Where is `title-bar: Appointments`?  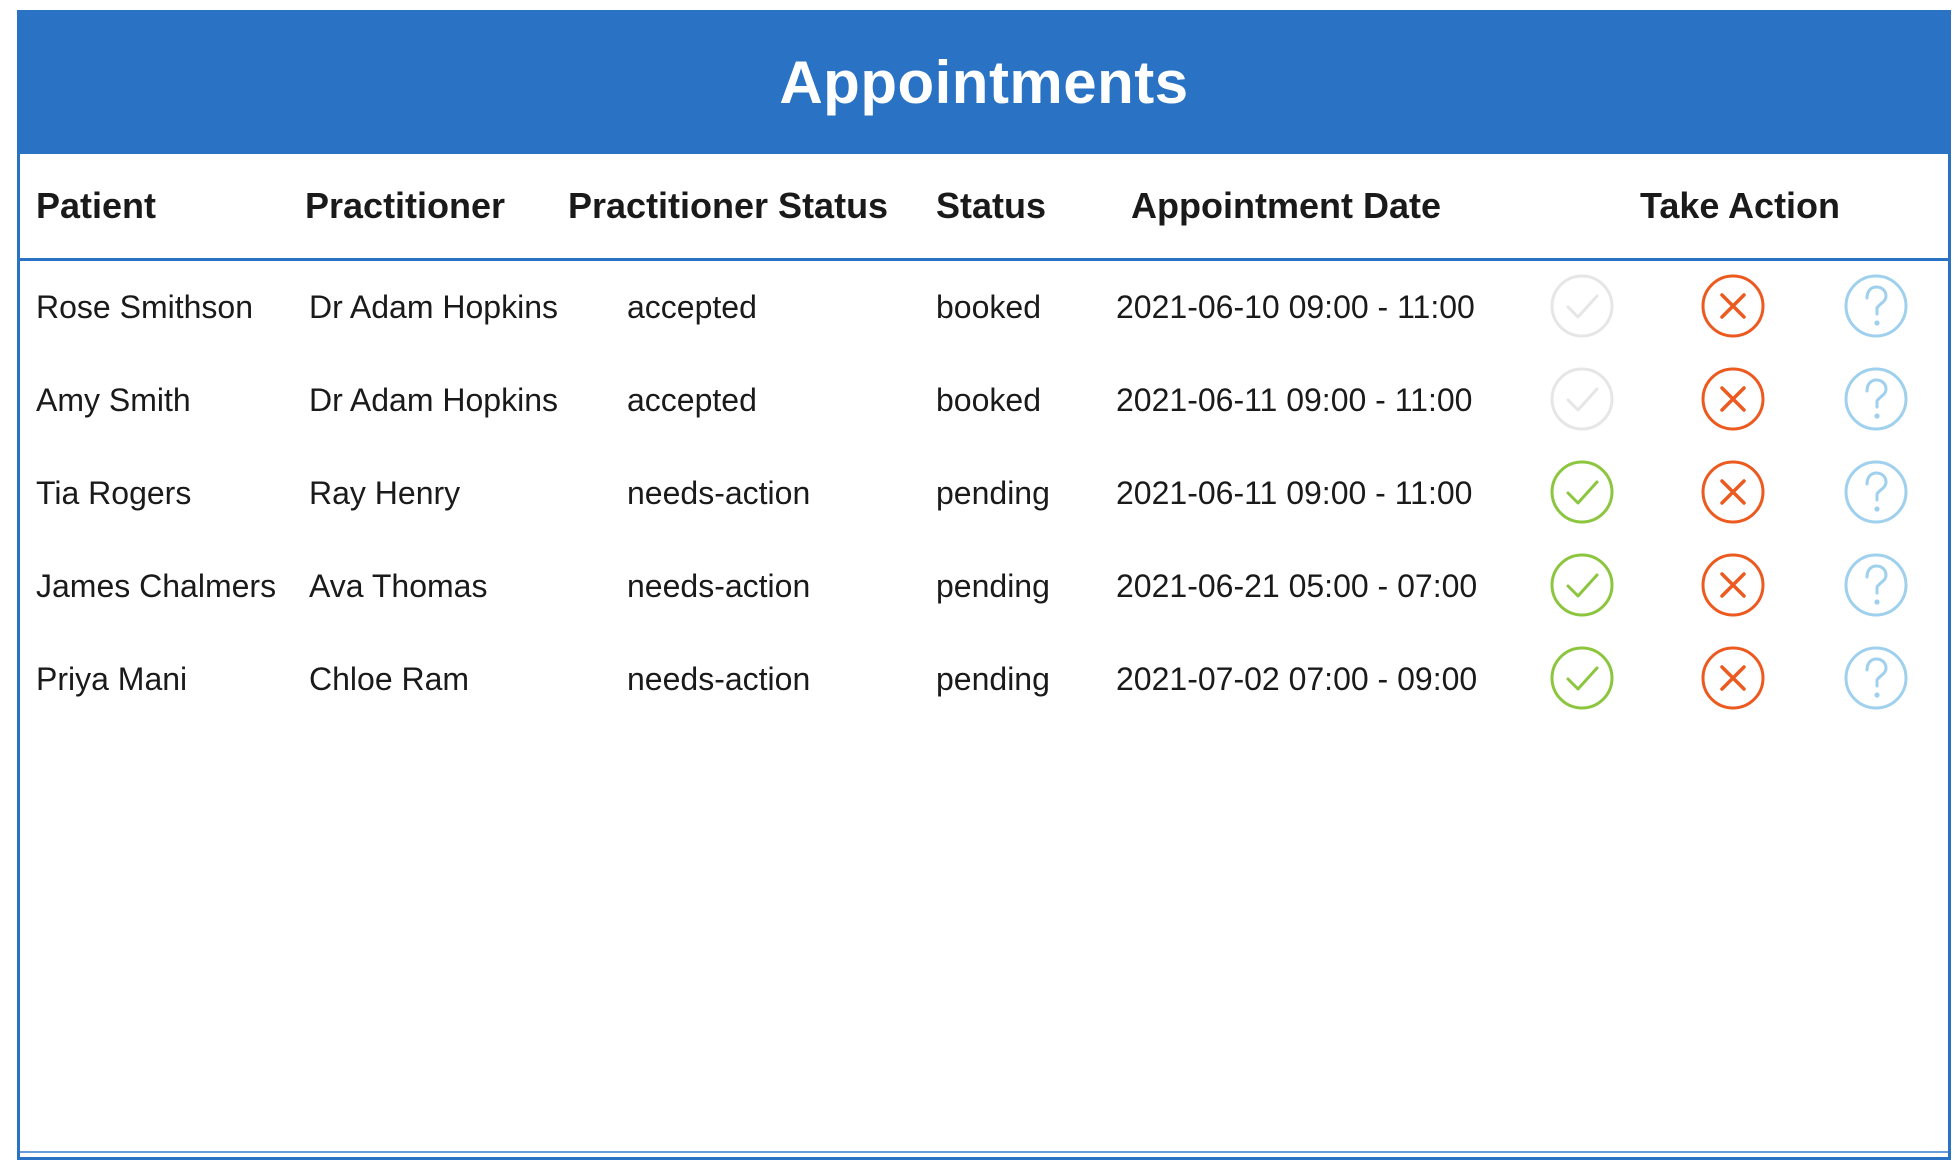 title-bar: Appointments is located at coordinates (984, 82).